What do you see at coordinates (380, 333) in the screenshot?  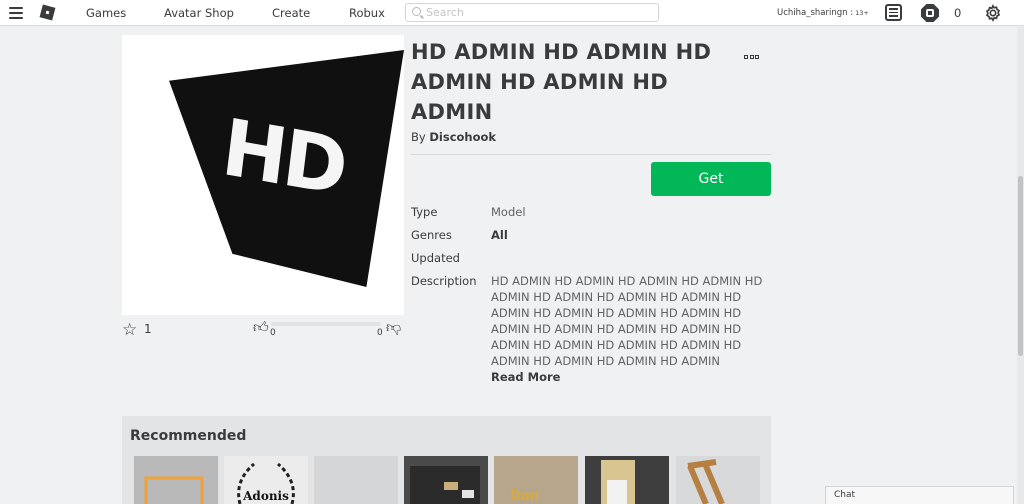 I see `downvote-count: 0` at bounding box center [380, 333].